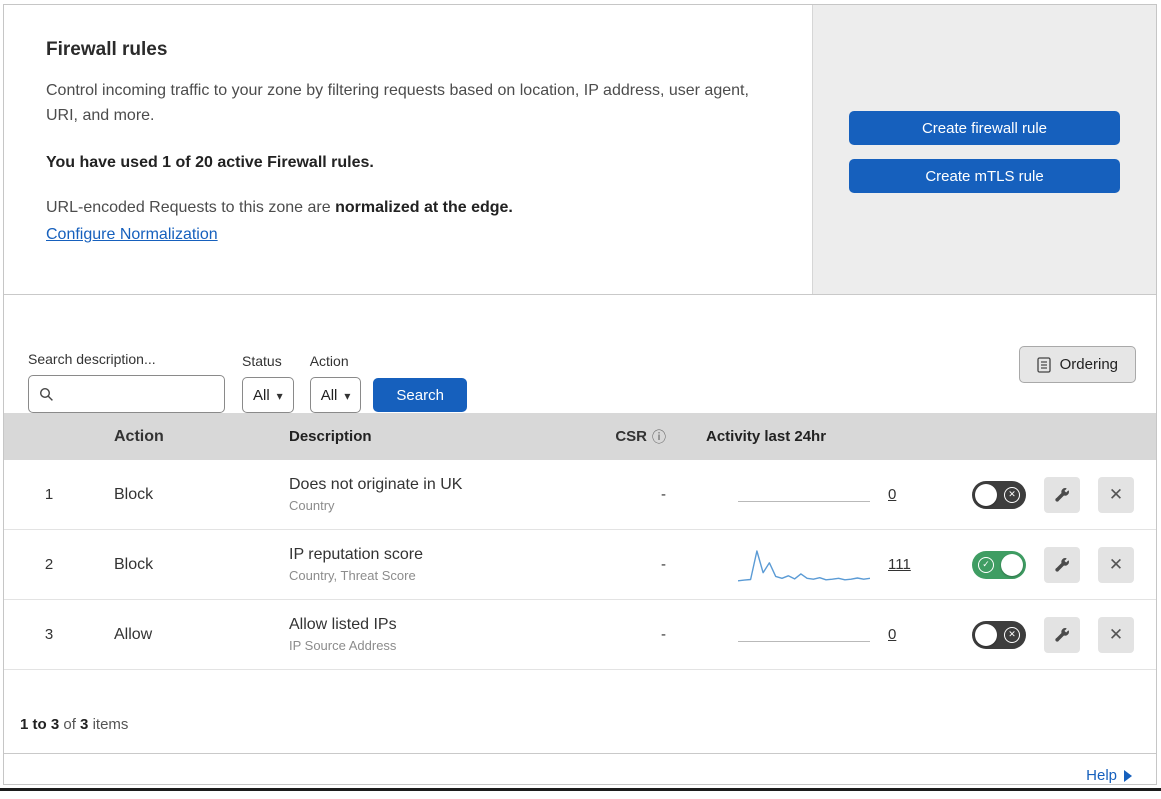 This screenshot has width=1161, height=799. What do you see at coordinates (40, 724) in the screenshot?
I see `items-range: 1 to 3` at bounding box center [40, 724].